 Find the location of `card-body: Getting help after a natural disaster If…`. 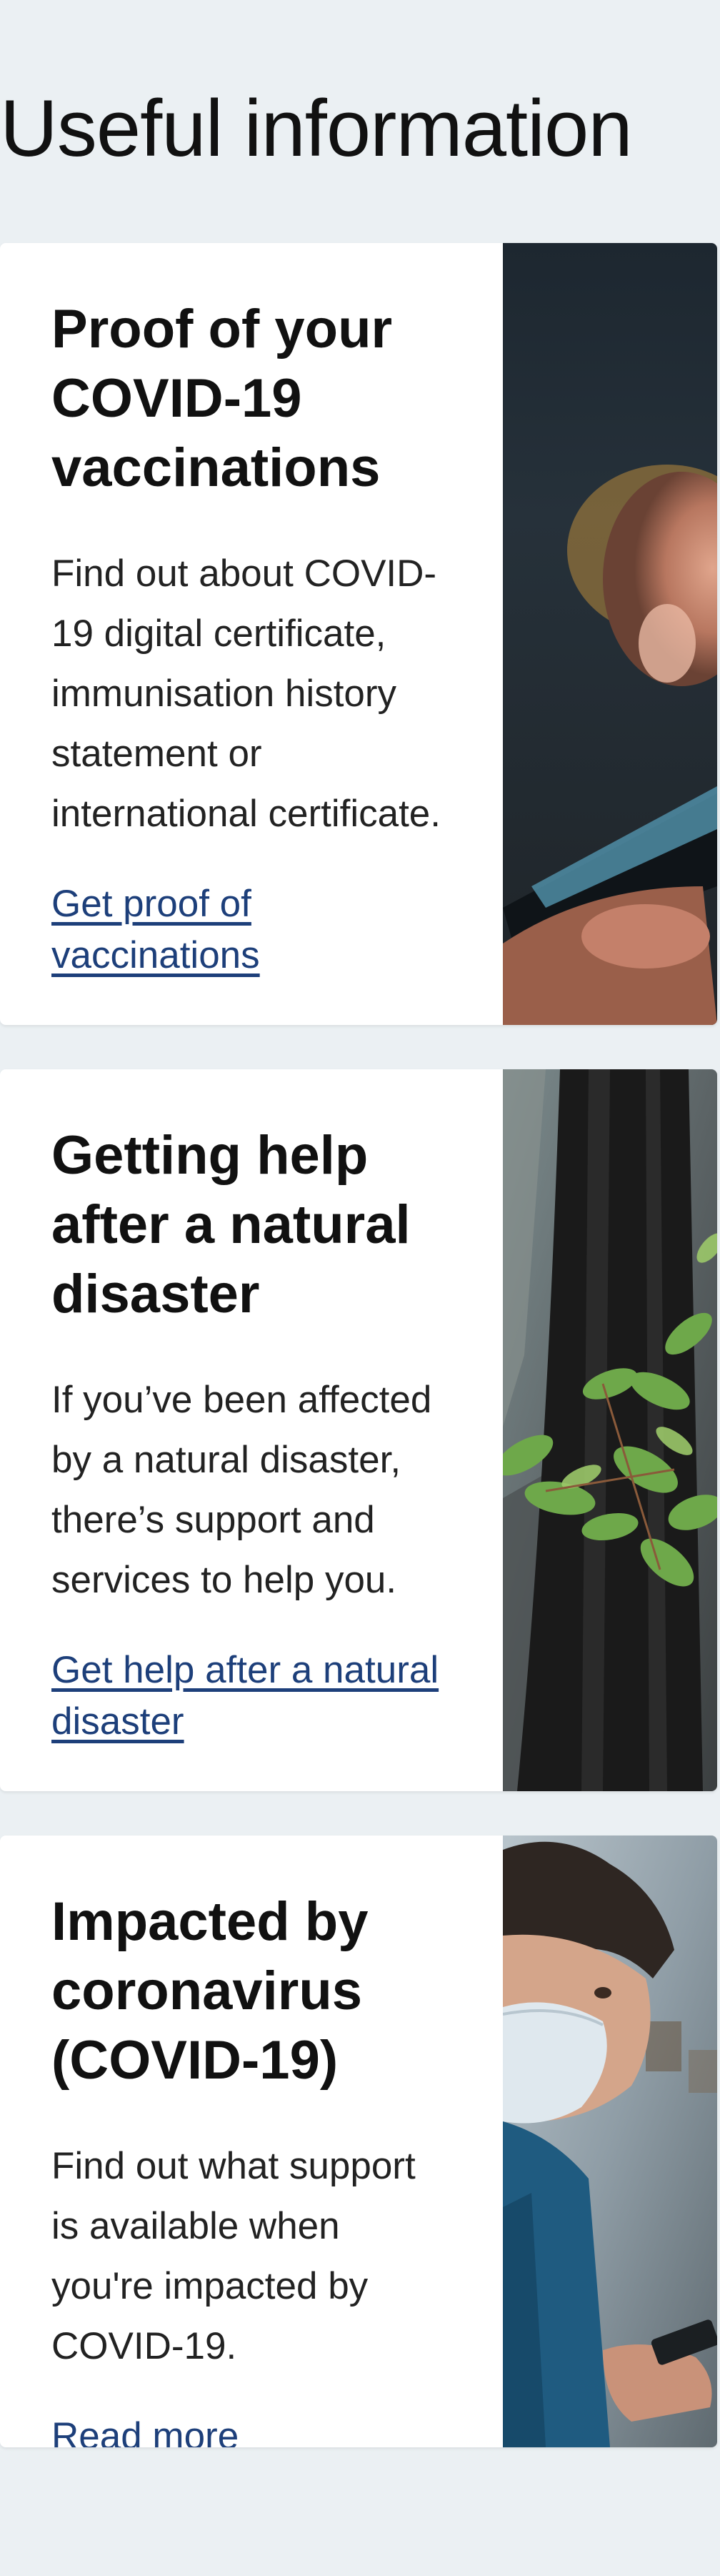

card-body: Getting help after a natural disaster If… is located at coordinates (251, 1435).